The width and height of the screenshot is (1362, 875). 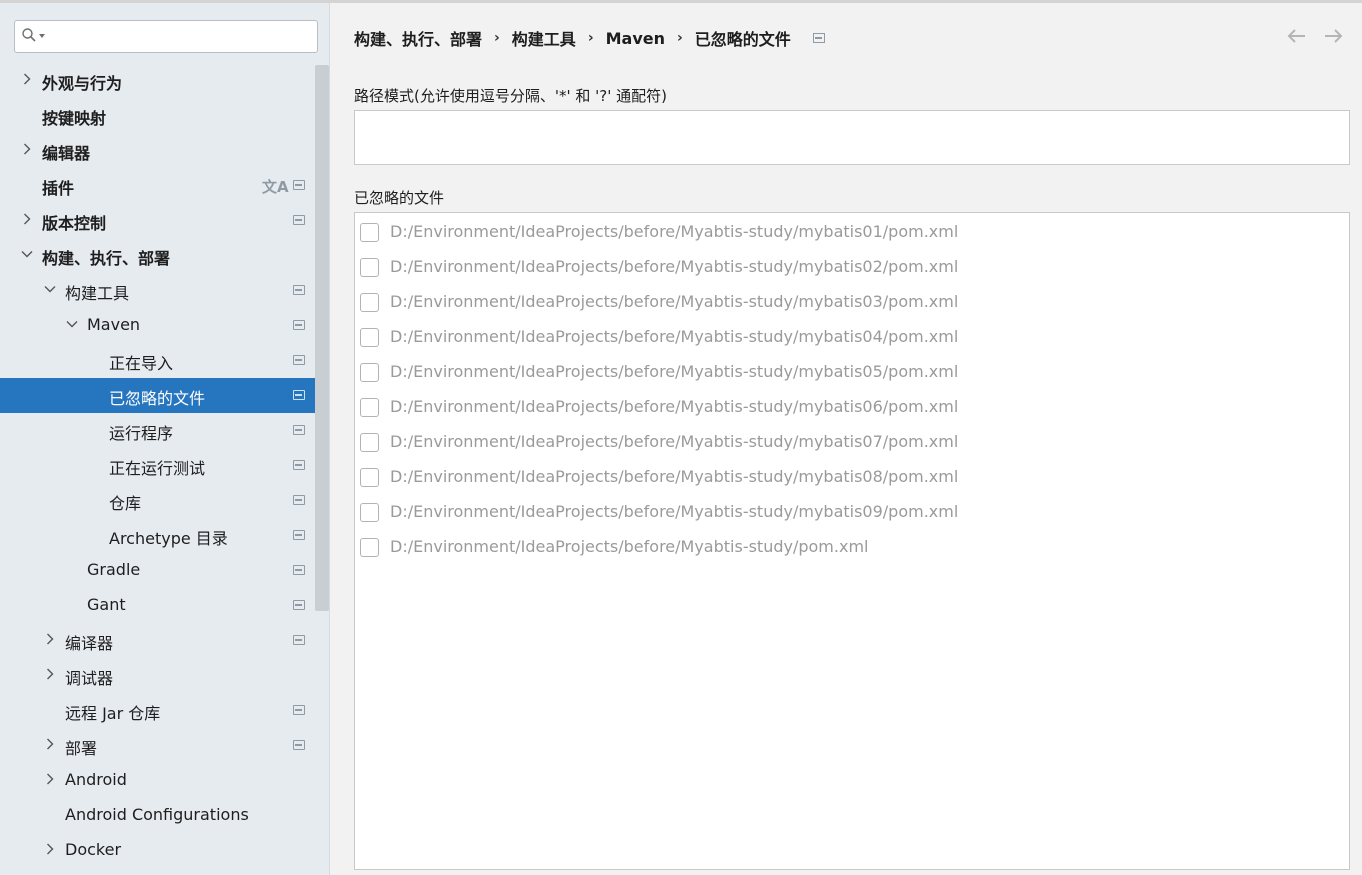 What do you see at coordinates (164, 535) in the screenshot?
I see `sidebar-item: Archetype 目录` at bounding box center [164, 535].